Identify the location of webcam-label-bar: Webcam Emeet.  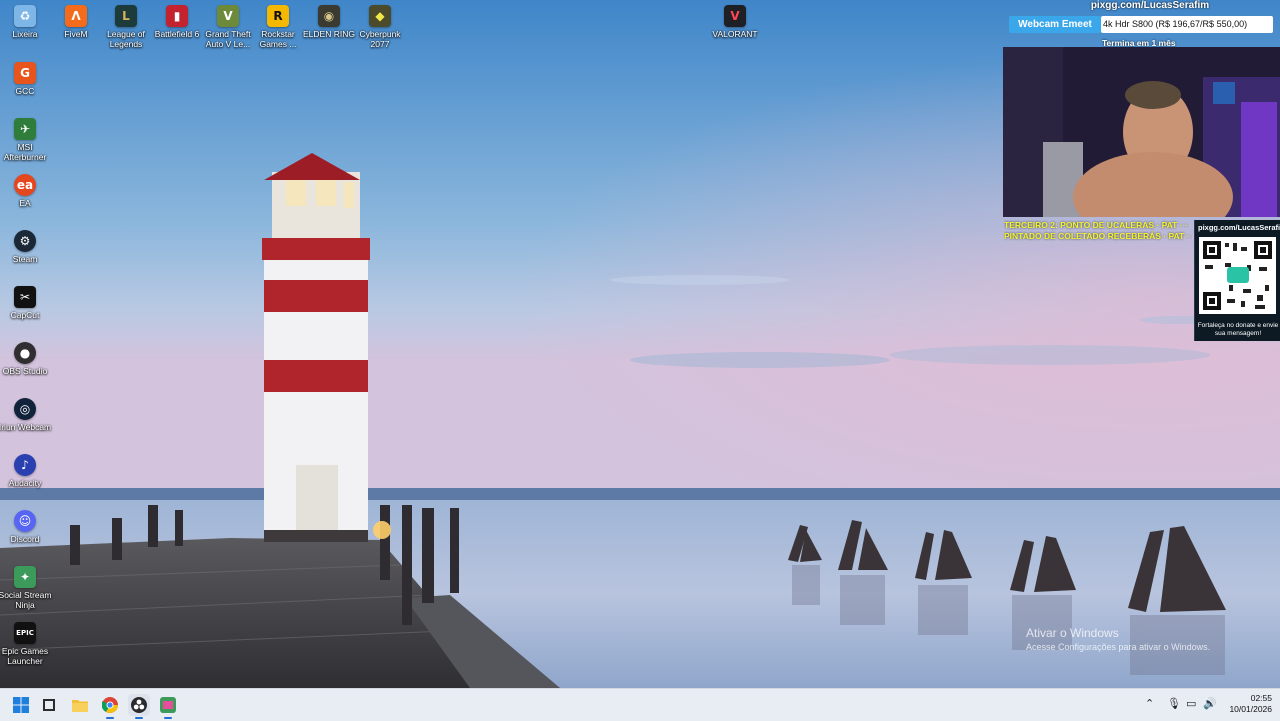
(1055, 24).